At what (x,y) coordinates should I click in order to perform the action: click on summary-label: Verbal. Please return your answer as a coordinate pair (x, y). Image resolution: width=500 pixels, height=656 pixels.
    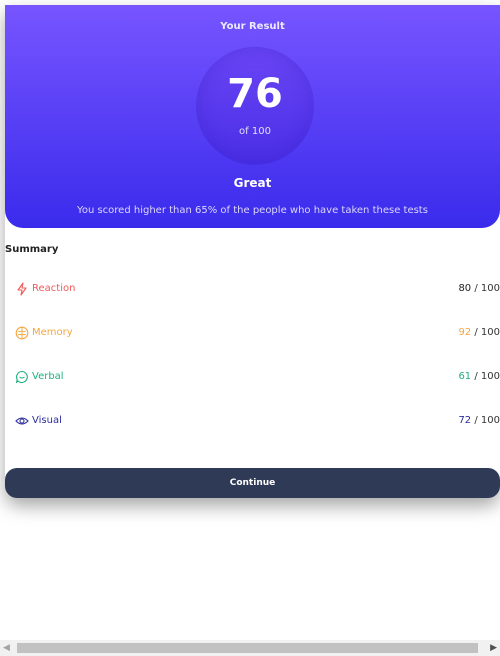
    Looking at the image, I should click on (48, 376).